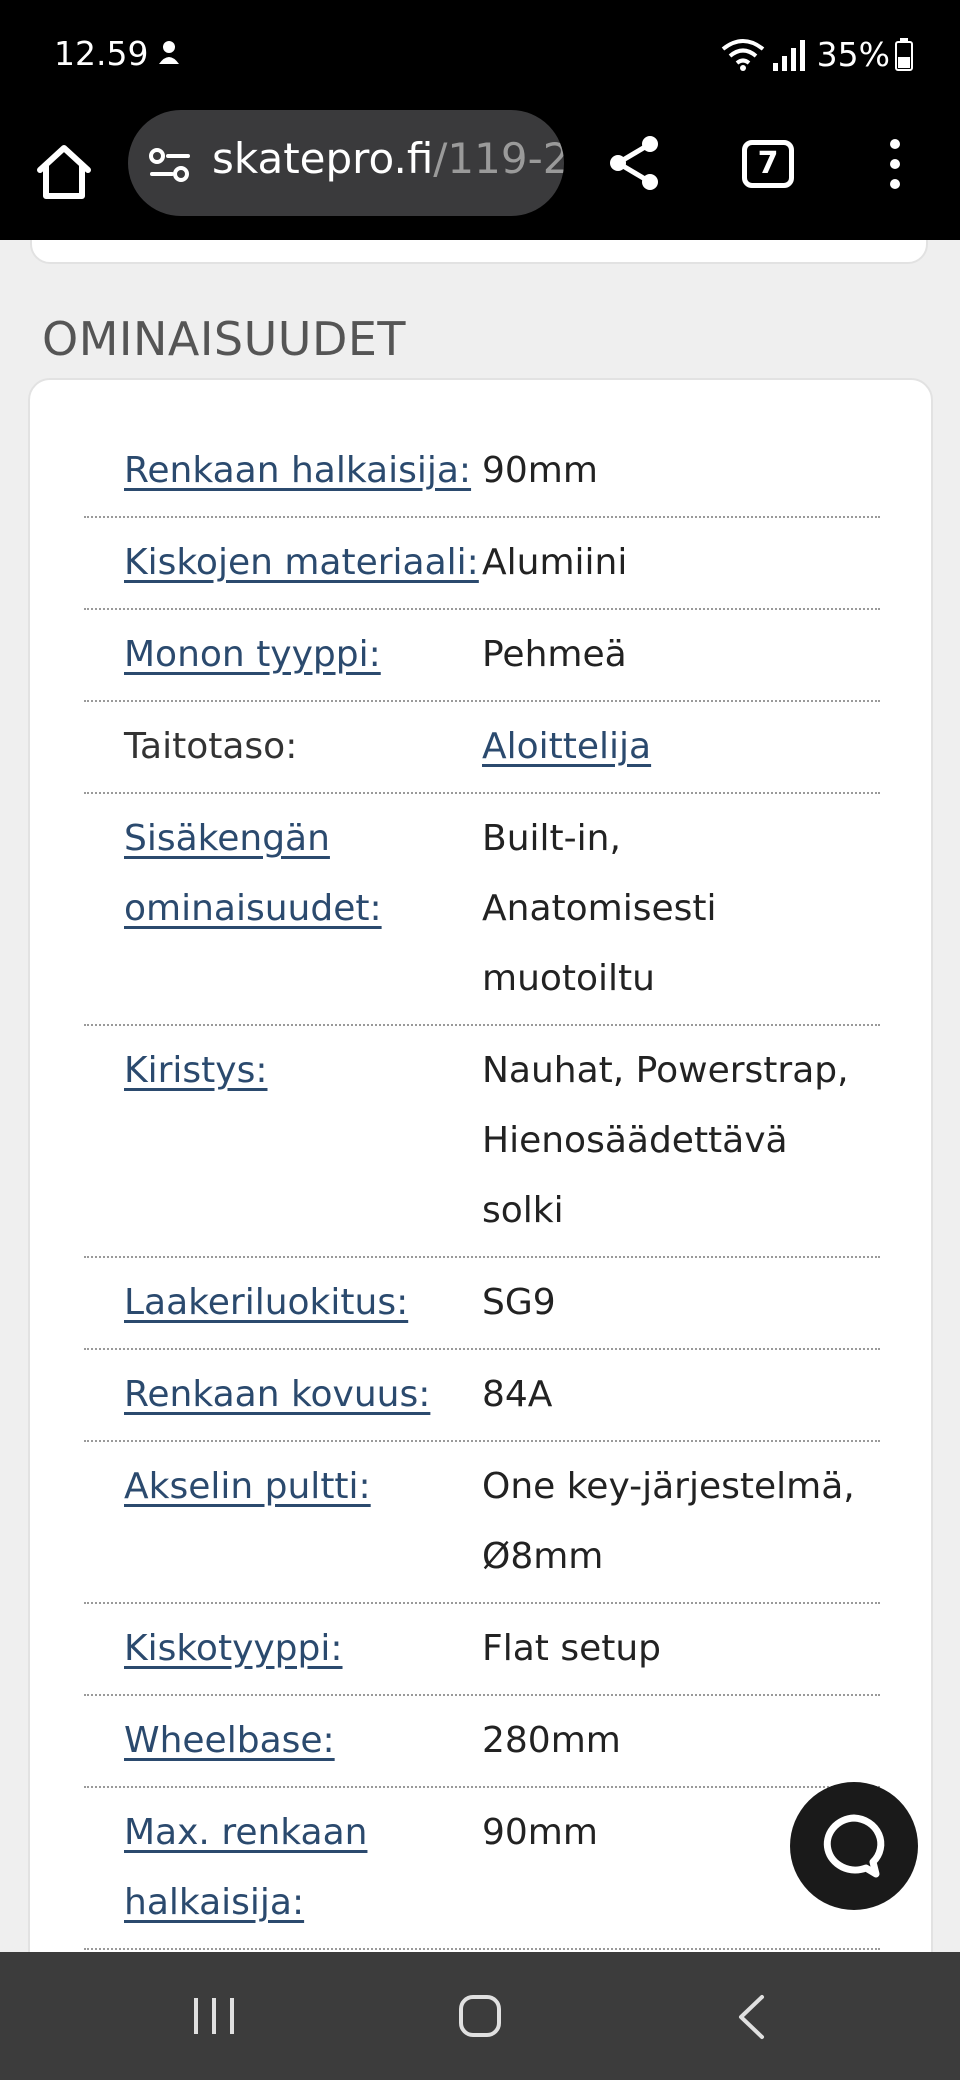  I want to click on spec-value-link: Aloittelija, so click(566, 746).